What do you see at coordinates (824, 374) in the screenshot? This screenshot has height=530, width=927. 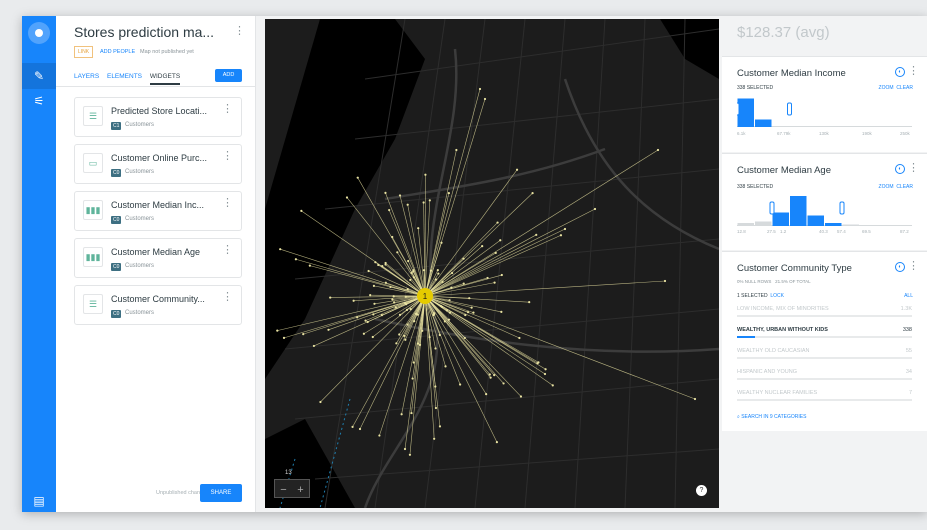 I see `category-item: HISPANIC AND YOUNG 34` at bounding box center [824, 374].